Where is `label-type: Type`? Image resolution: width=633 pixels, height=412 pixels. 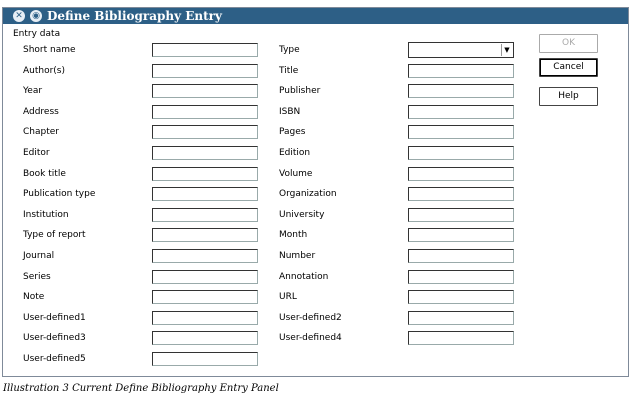
label-type: Type is located at coordinates (289, 50).